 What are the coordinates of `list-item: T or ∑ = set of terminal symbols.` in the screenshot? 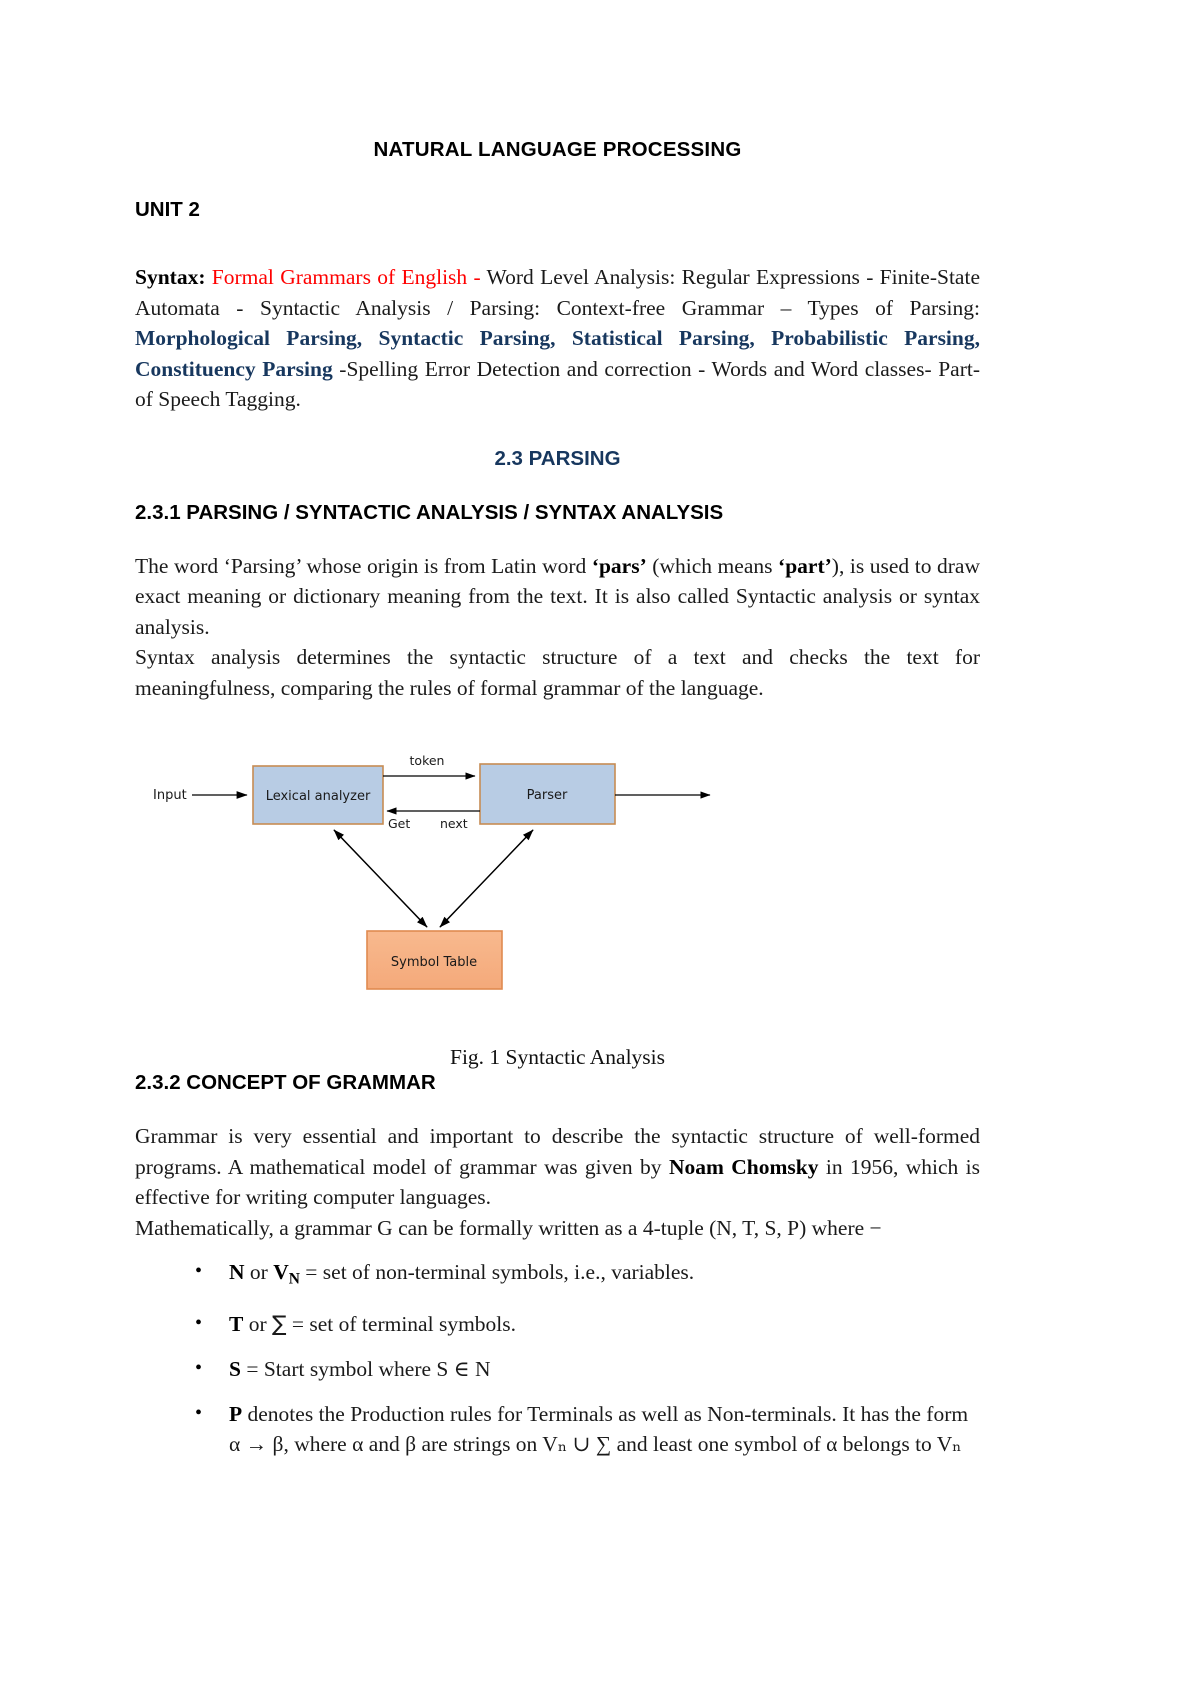 It's located at (587, 1324).